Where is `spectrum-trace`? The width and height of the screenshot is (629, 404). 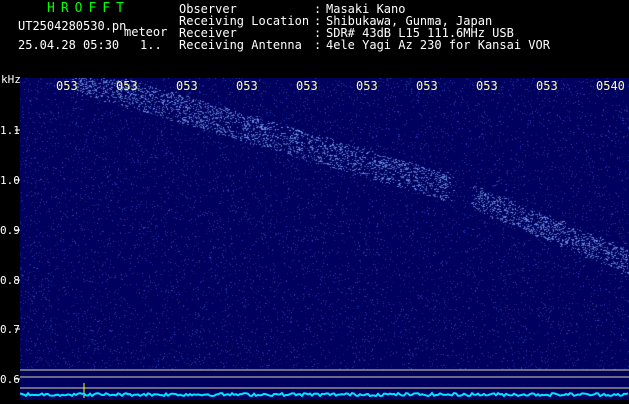
spectrum-trace is located at coordinates (324, 394).